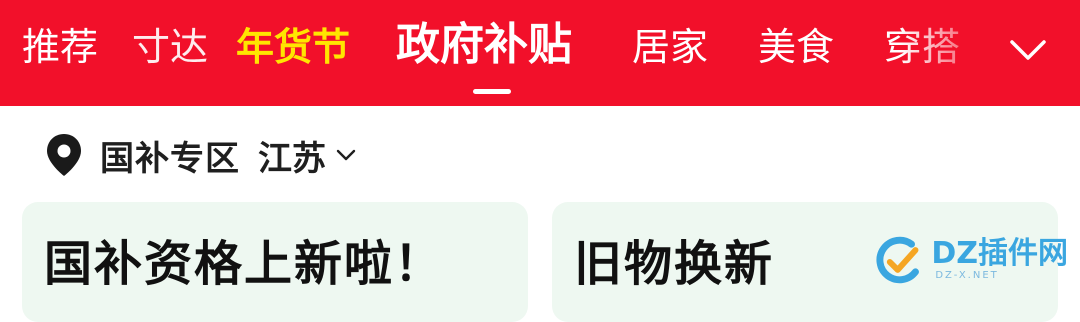  Describe the element at coordinates (244, 264) in the screenshot. I see `card-title: 国补资格上新啦！` at that location.